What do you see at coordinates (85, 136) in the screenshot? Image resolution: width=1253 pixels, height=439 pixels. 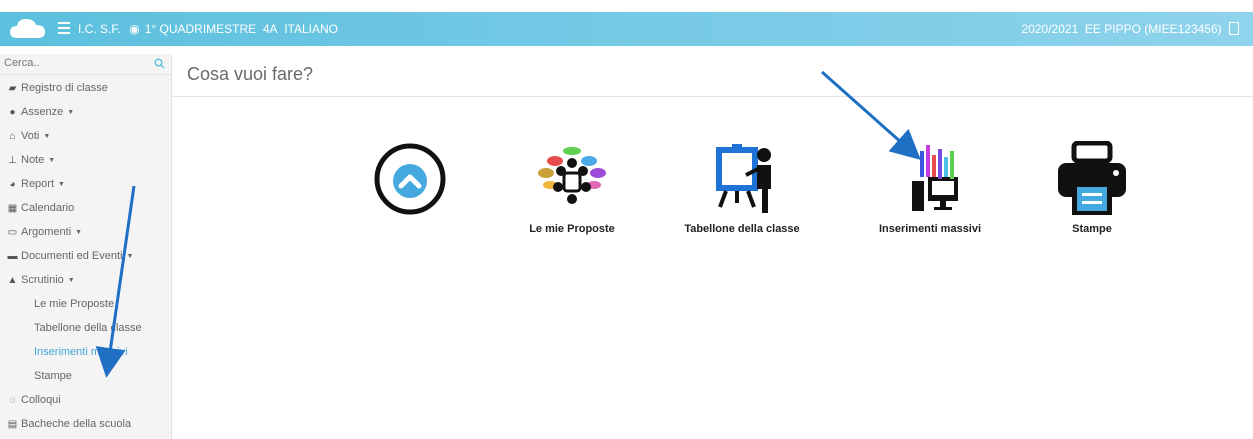 I see `sidebar-item-voti: ⌂ Voti ▼` at bounding box center [85, 136].